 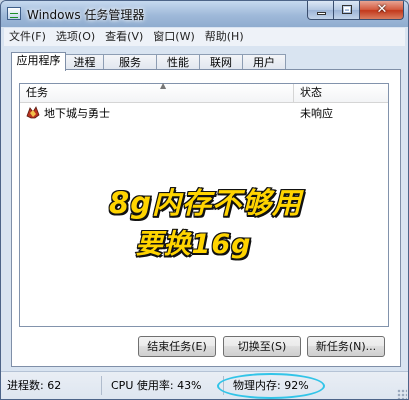 What do you see at coordinates (38, 61) in the screenshot?
I see `tab-applications: 应用程序` at bounding box center [38, 61].